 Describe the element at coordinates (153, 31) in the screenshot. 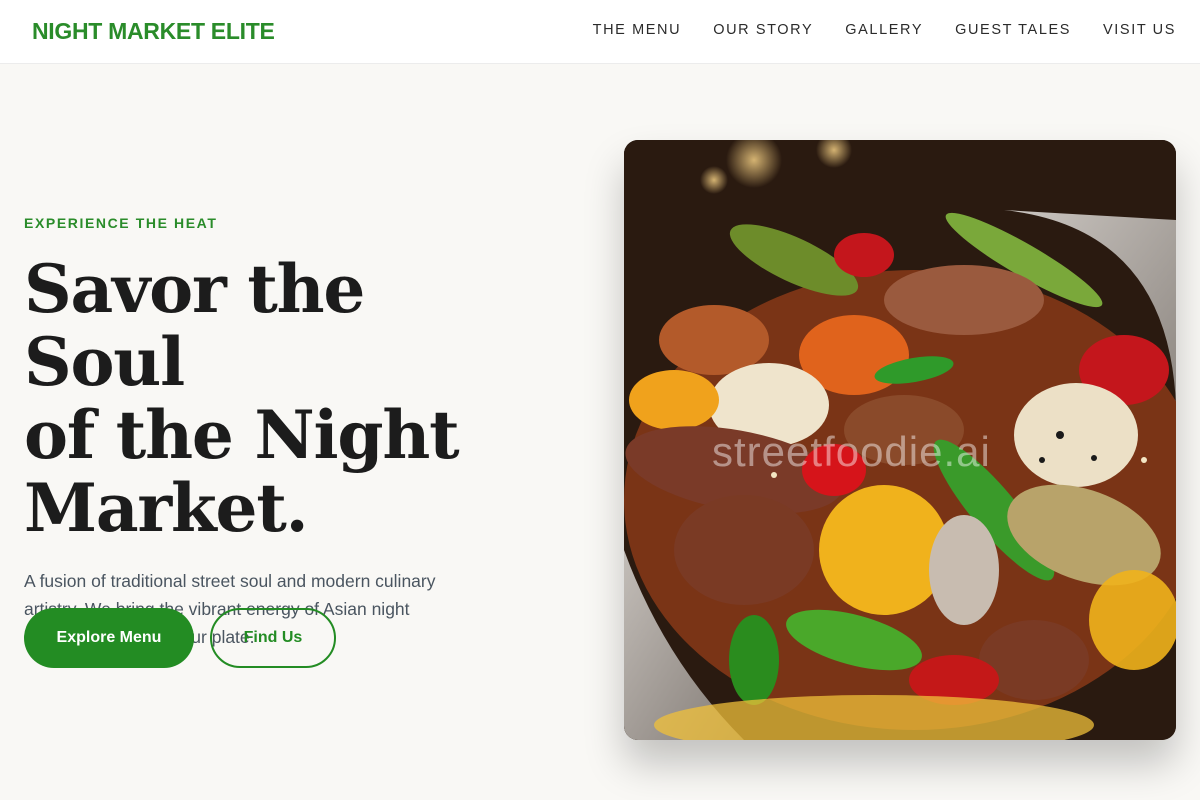

I see `site-logo: NIGHT MARKET ELITE` at that location.